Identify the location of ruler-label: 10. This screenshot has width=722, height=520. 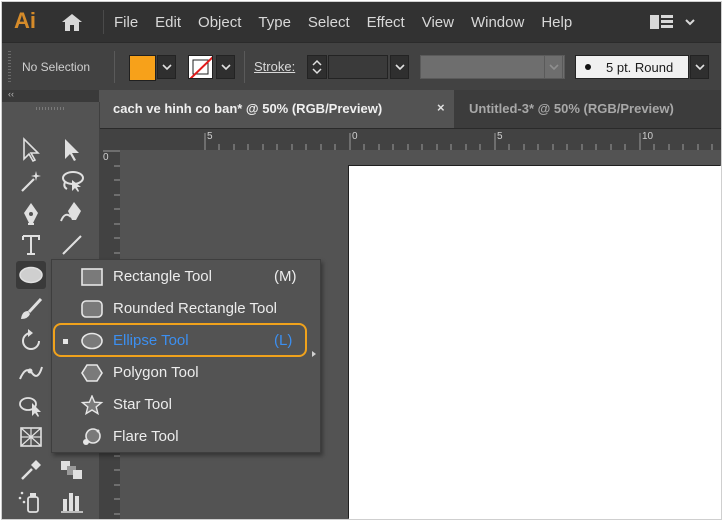
(648, 136).